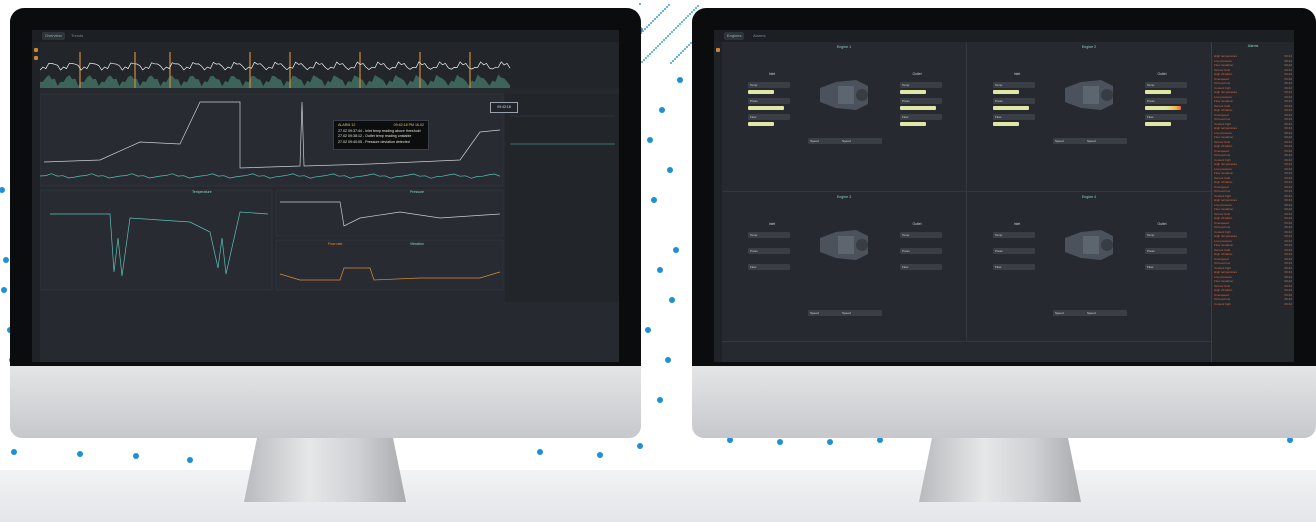 The height and width of the screenshot is (522, 1316). What do you see at coordinates (734, 36) in the screenshot?
I see `tab-engines: Engines` at bounding box center [734, 36].